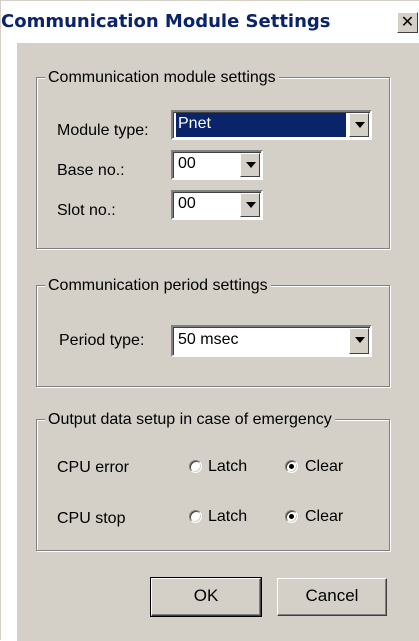 The width and height of the screenshot is (419, 641). I want to click on cpu-error-clear-radio, so click(291, 466).